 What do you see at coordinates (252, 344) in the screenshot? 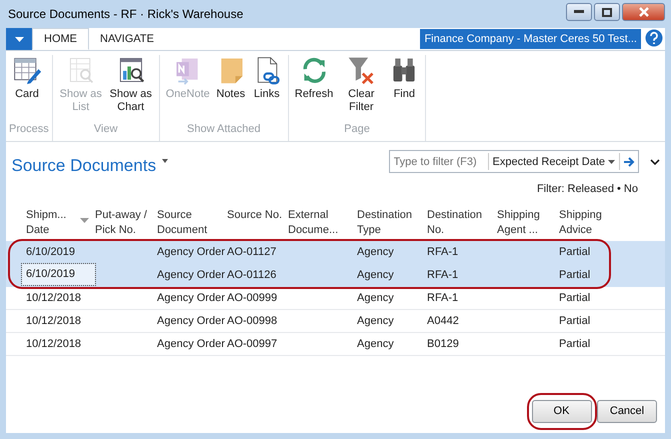
I see `table-cell: AO-00997` at bounding box center [252, 344].